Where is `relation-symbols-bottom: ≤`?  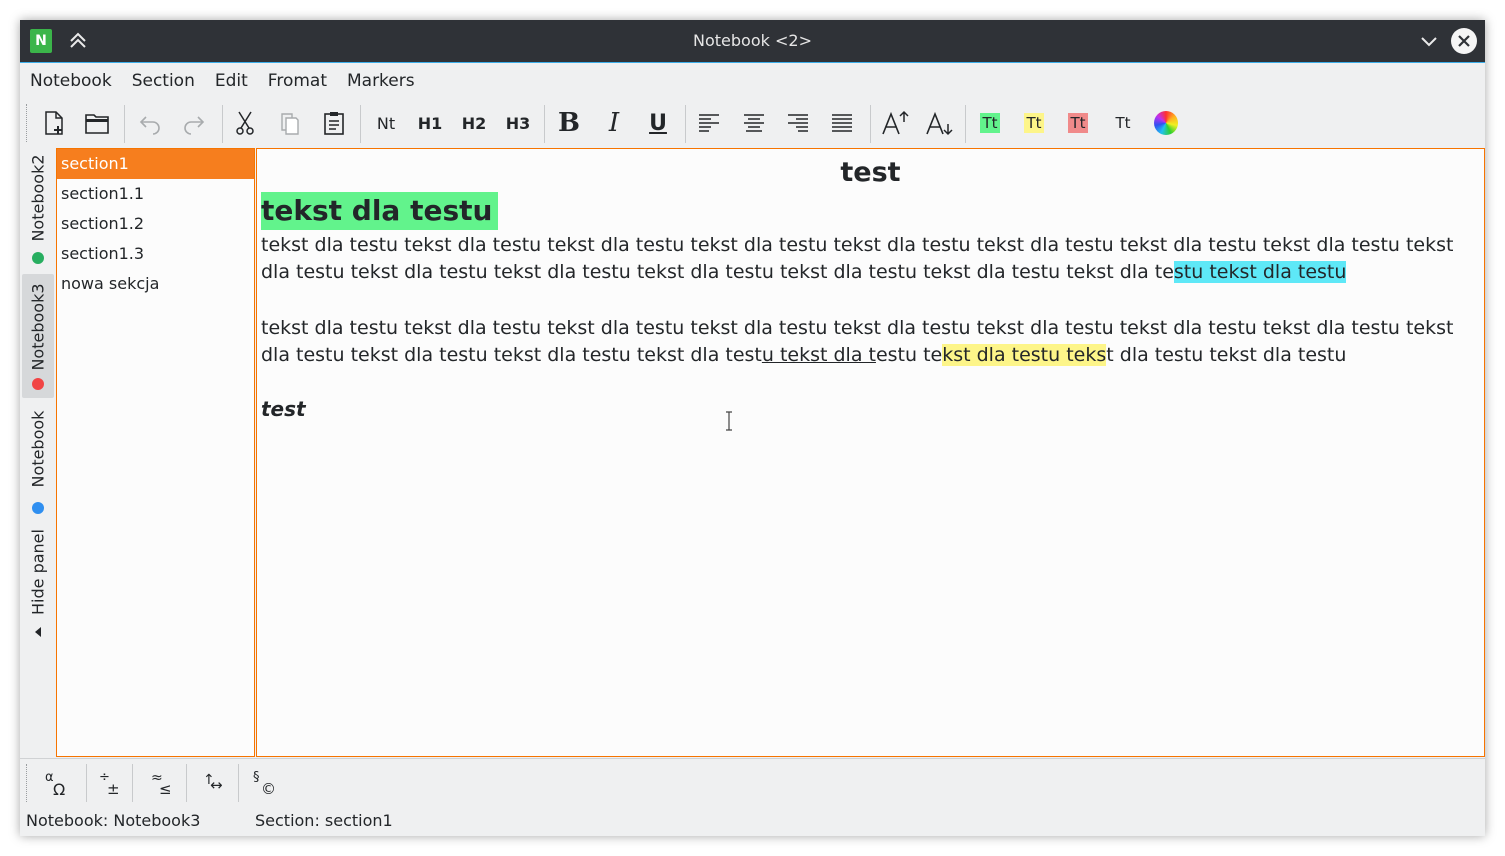 relation-symbols-bottom: ≤ is located at coordinates (165, 789).